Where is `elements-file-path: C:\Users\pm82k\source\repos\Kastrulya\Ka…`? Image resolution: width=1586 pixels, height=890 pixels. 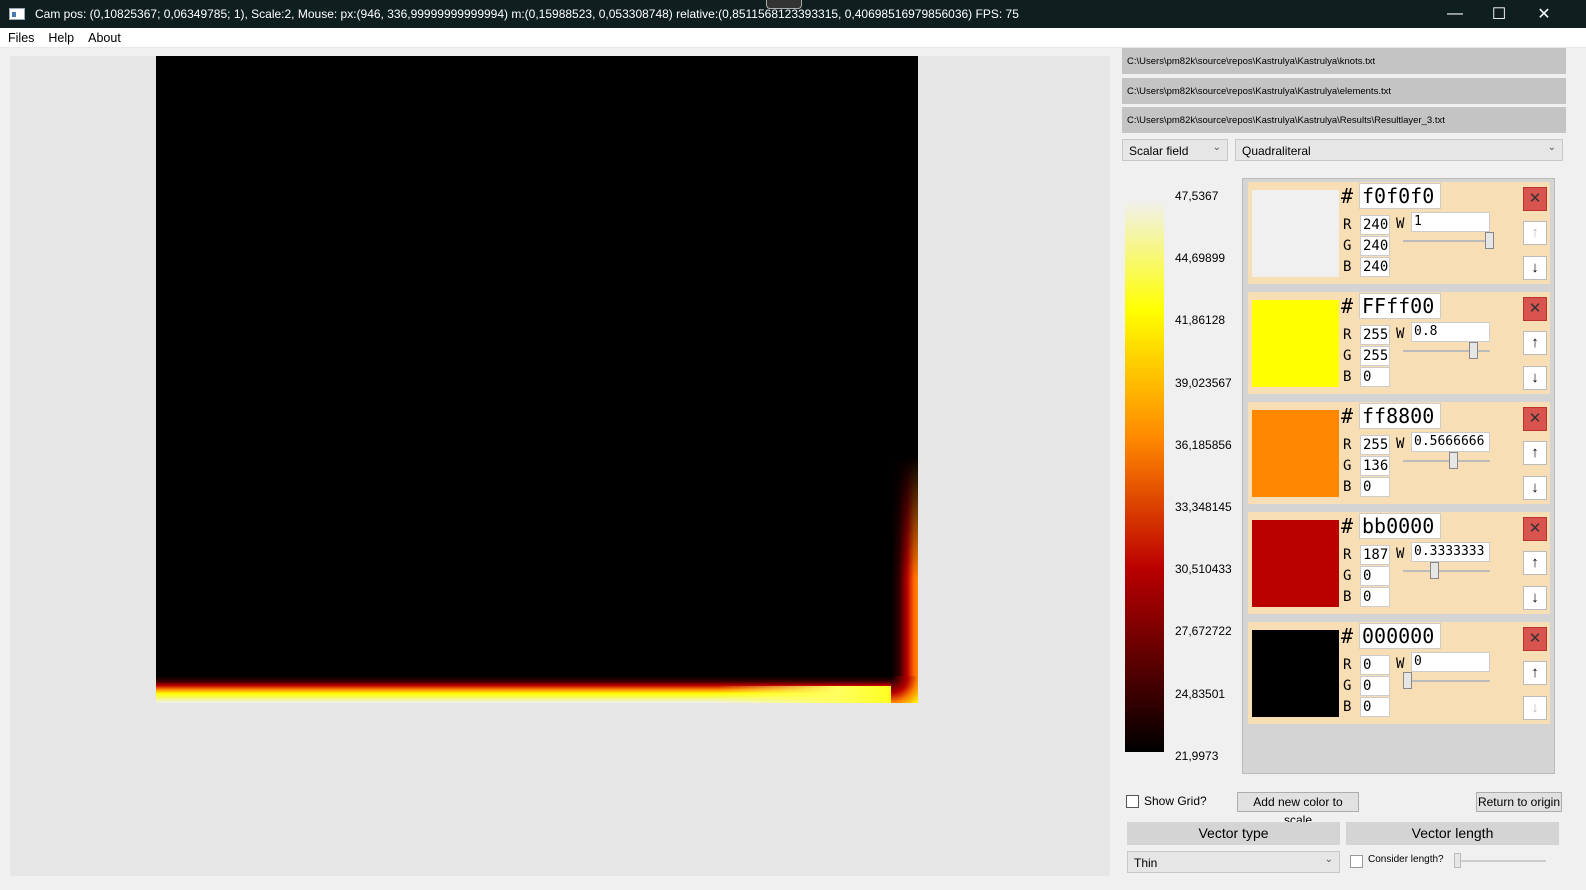
elements-file-path: C:\Users\pm82k\source\repos\Kastrulya\Ka… is located at coordinates (1344, 91).